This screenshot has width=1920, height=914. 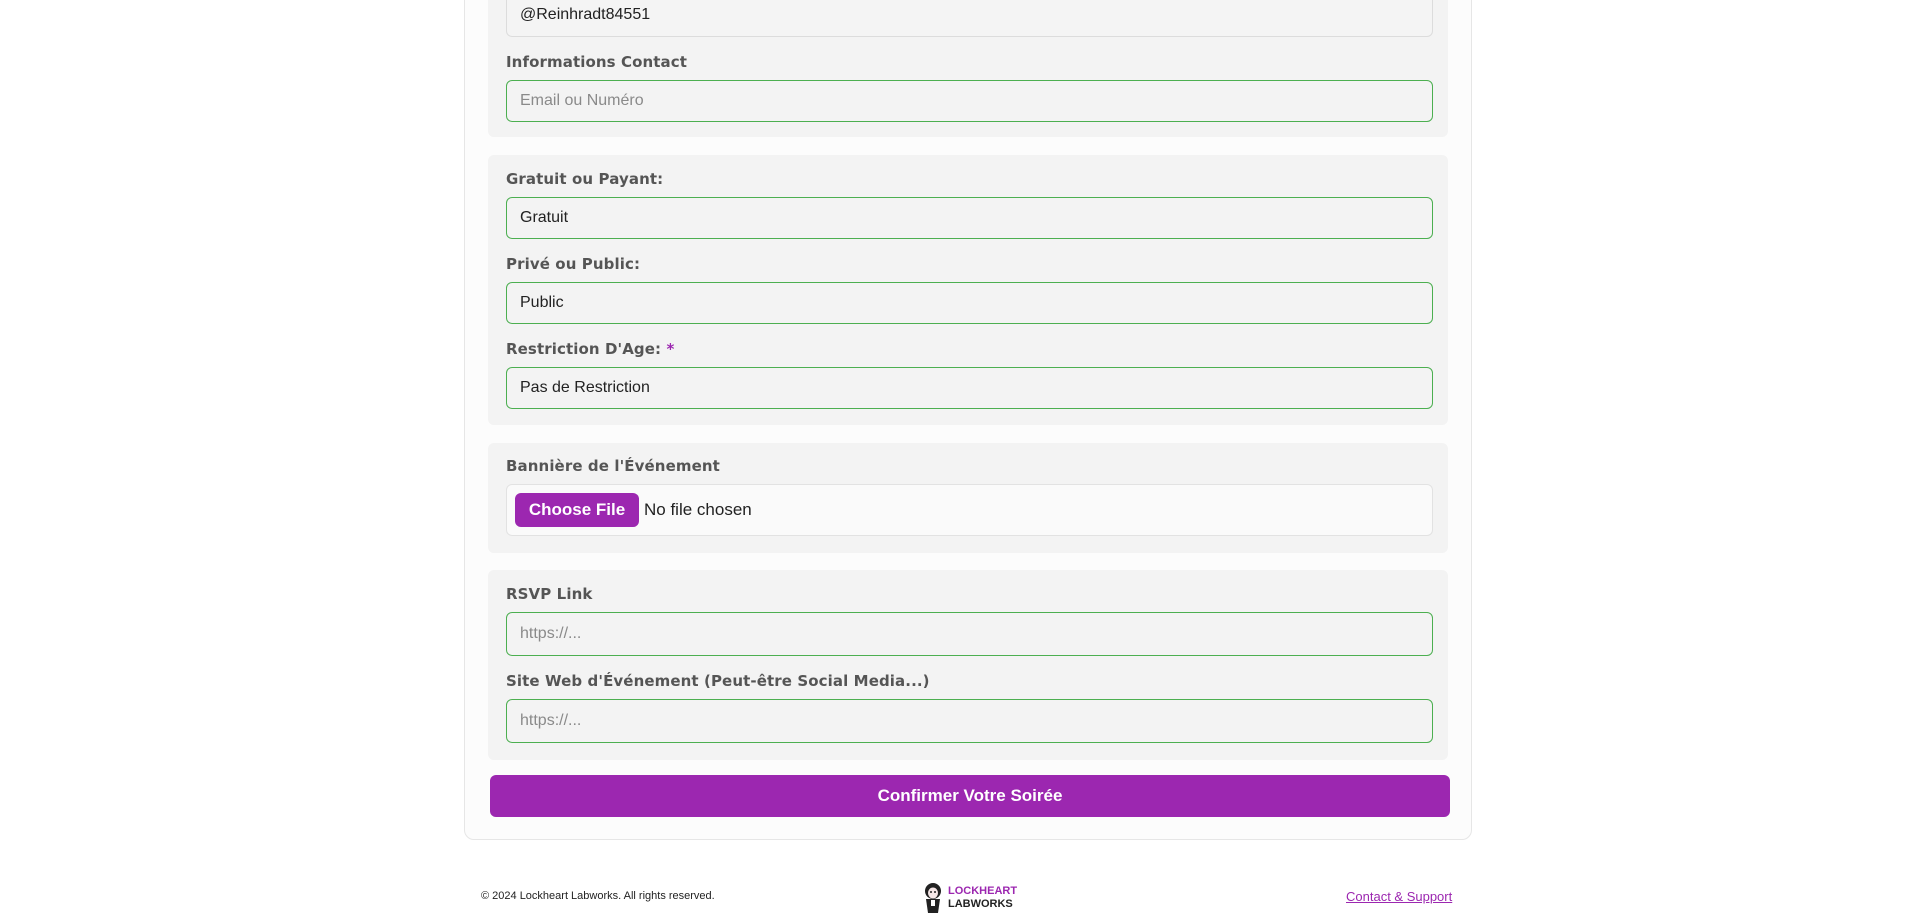 What do you see at coordinates (969, 18) in the screenshot?
I see `username-field: @Reinhradt84551` at bounding box center [969, 18].